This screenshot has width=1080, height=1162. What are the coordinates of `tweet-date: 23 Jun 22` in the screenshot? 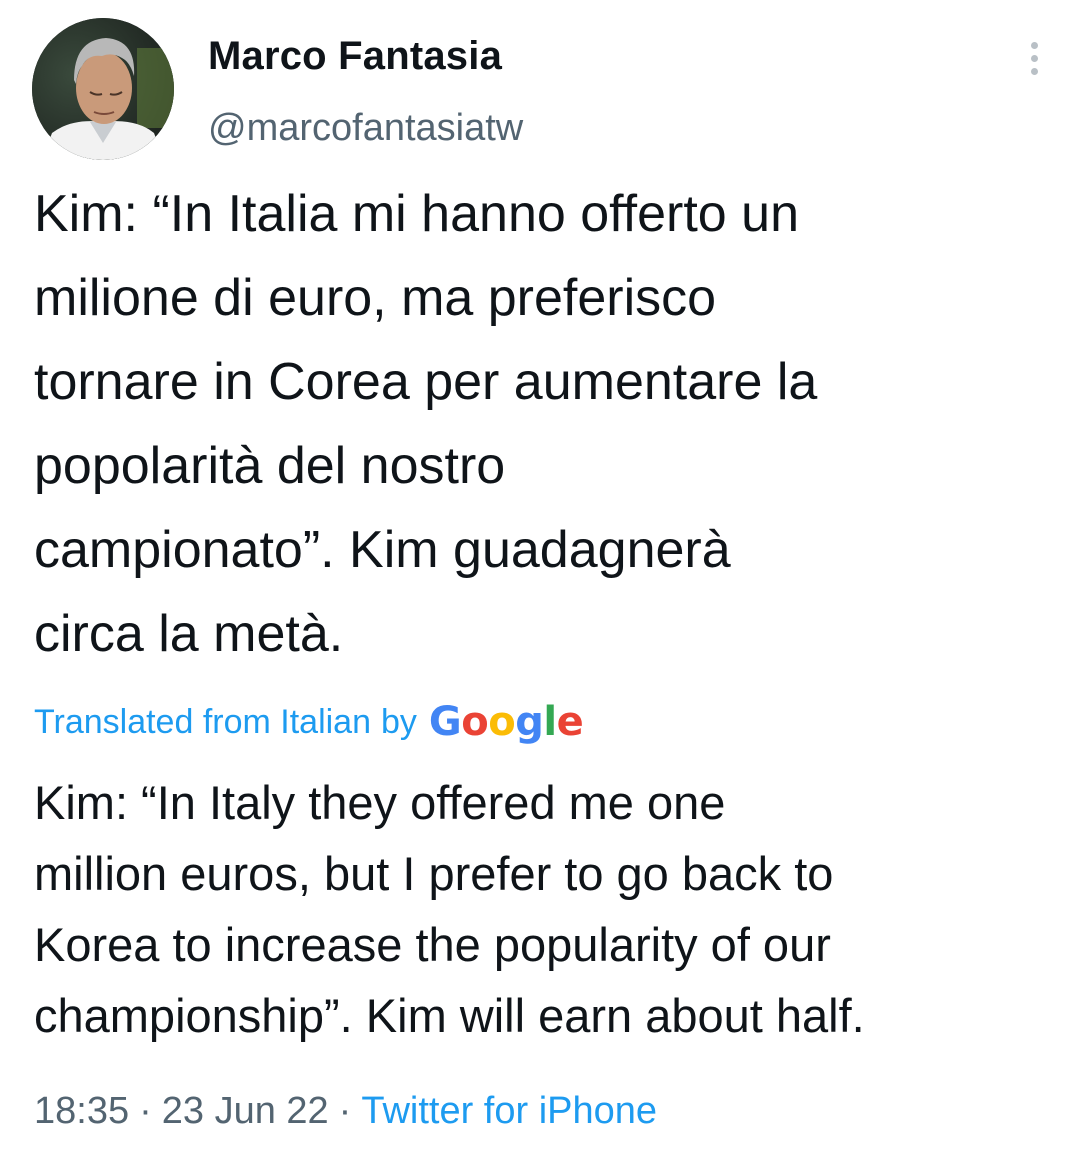 It's located at (245, 1111).